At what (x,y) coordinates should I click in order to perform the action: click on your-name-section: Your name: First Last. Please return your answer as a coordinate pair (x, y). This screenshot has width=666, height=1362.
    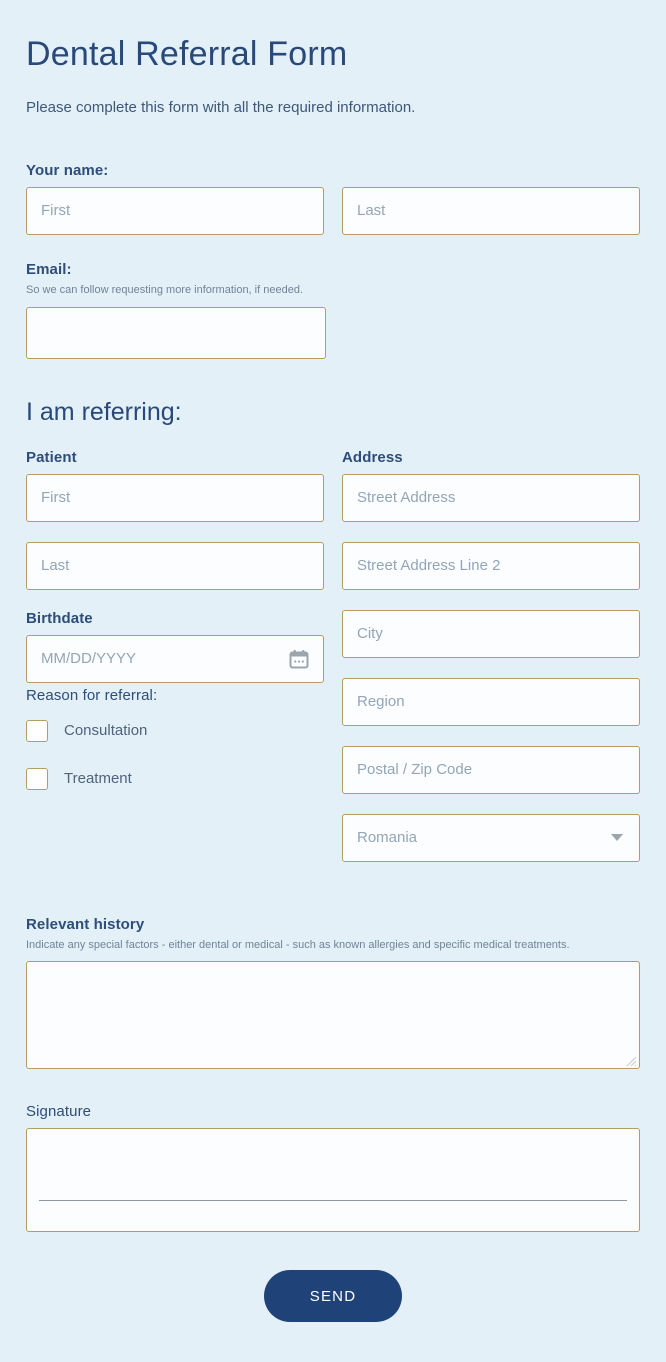
    Looking at the image, I should click on (333, 198).